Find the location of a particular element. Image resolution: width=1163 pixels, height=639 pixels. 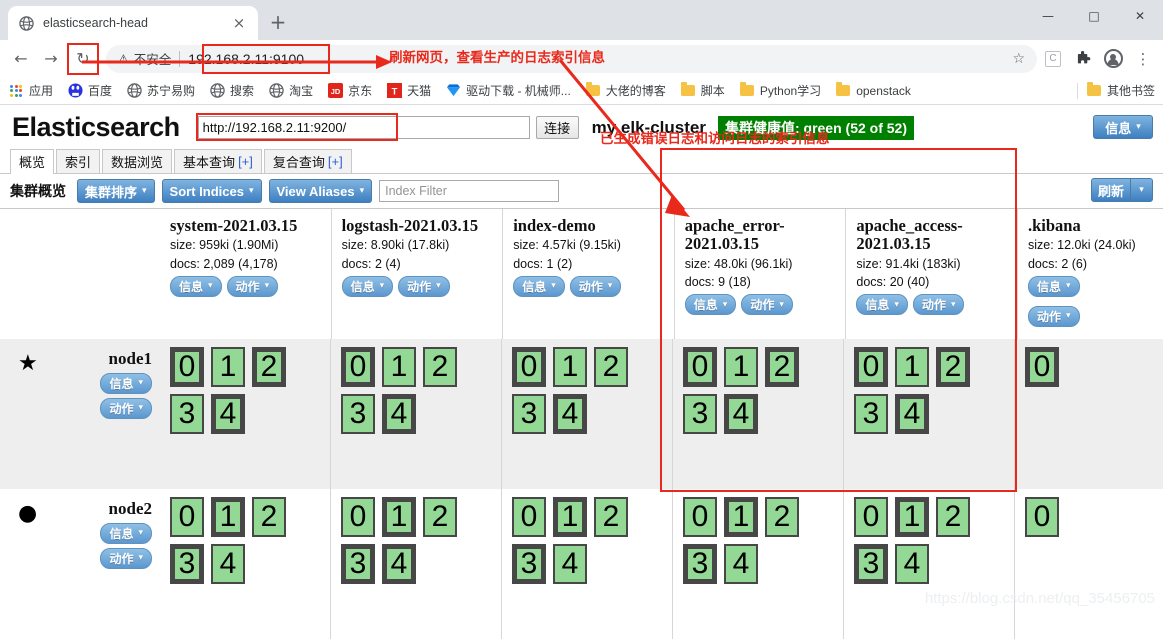

tab-indices: 索引 is located at coordinates (78, 161).